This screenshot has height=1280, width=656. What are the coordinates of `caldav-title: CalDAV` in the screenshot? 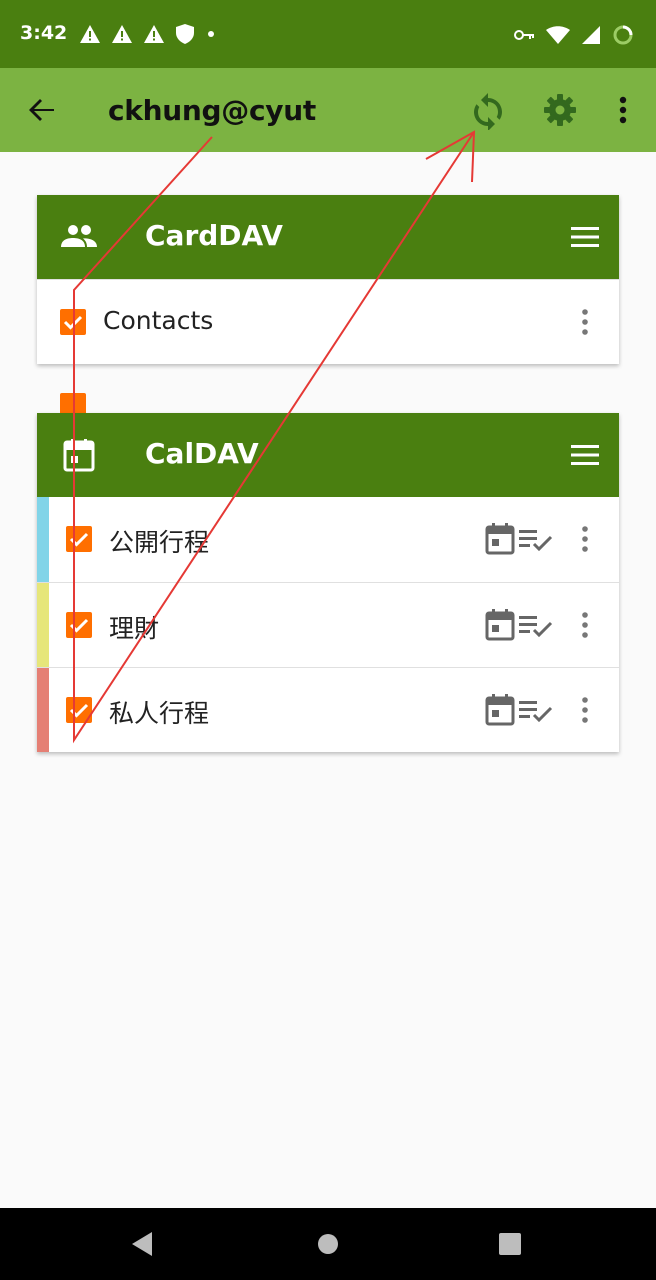 It's located at (202, 453).